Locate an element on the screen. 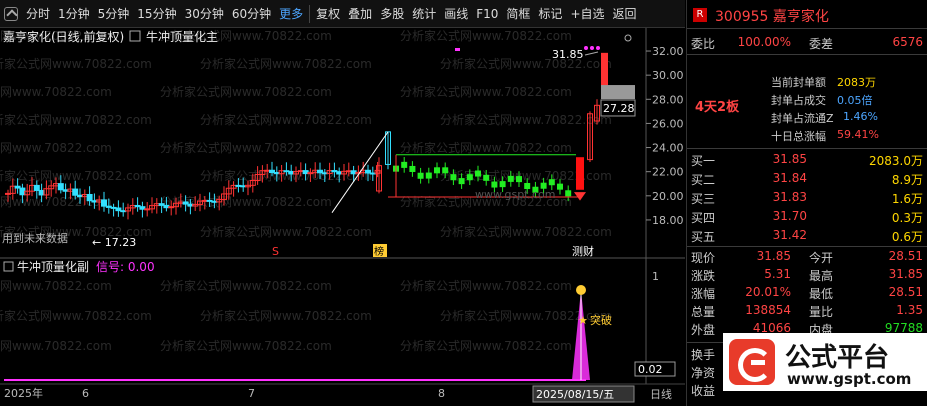 The image size is (927, 406). adjust-button: 复权 is located at coordinates (328, 14).